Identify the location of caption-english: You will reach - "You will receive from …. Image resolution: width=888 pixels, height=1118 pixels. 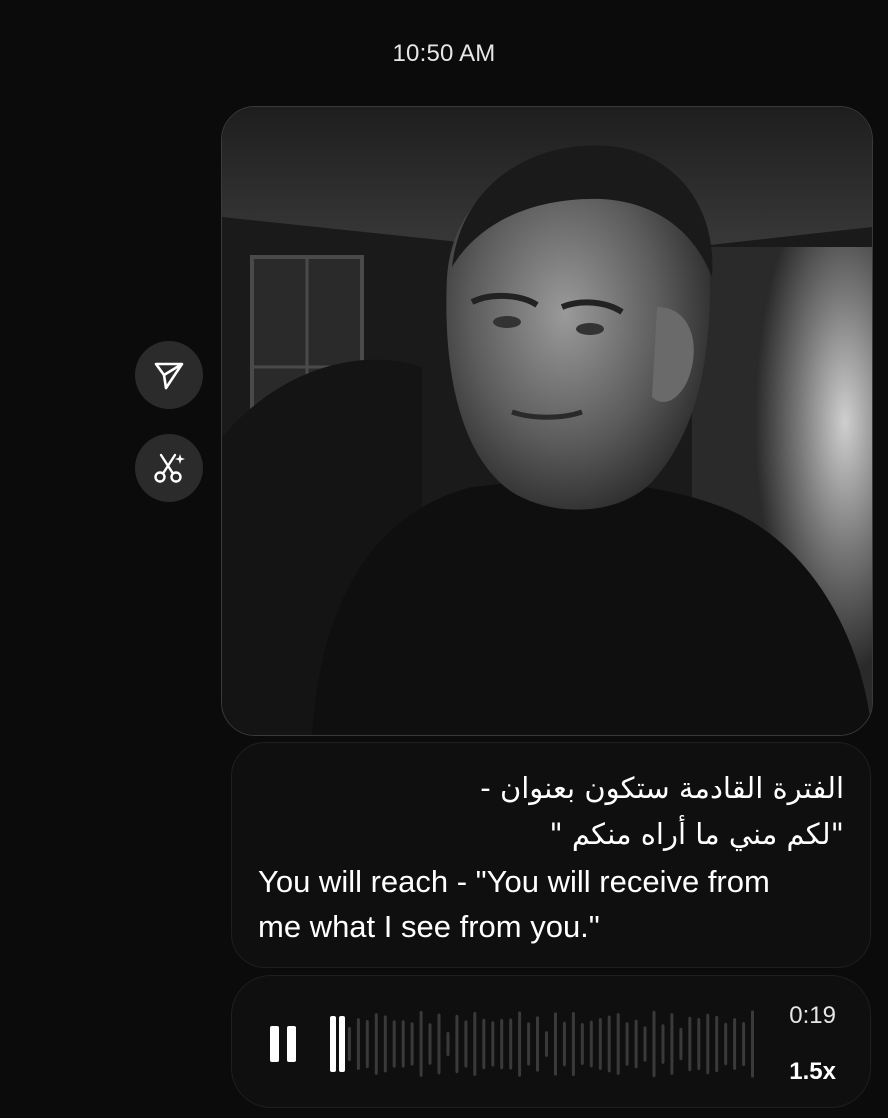
(551, 904).